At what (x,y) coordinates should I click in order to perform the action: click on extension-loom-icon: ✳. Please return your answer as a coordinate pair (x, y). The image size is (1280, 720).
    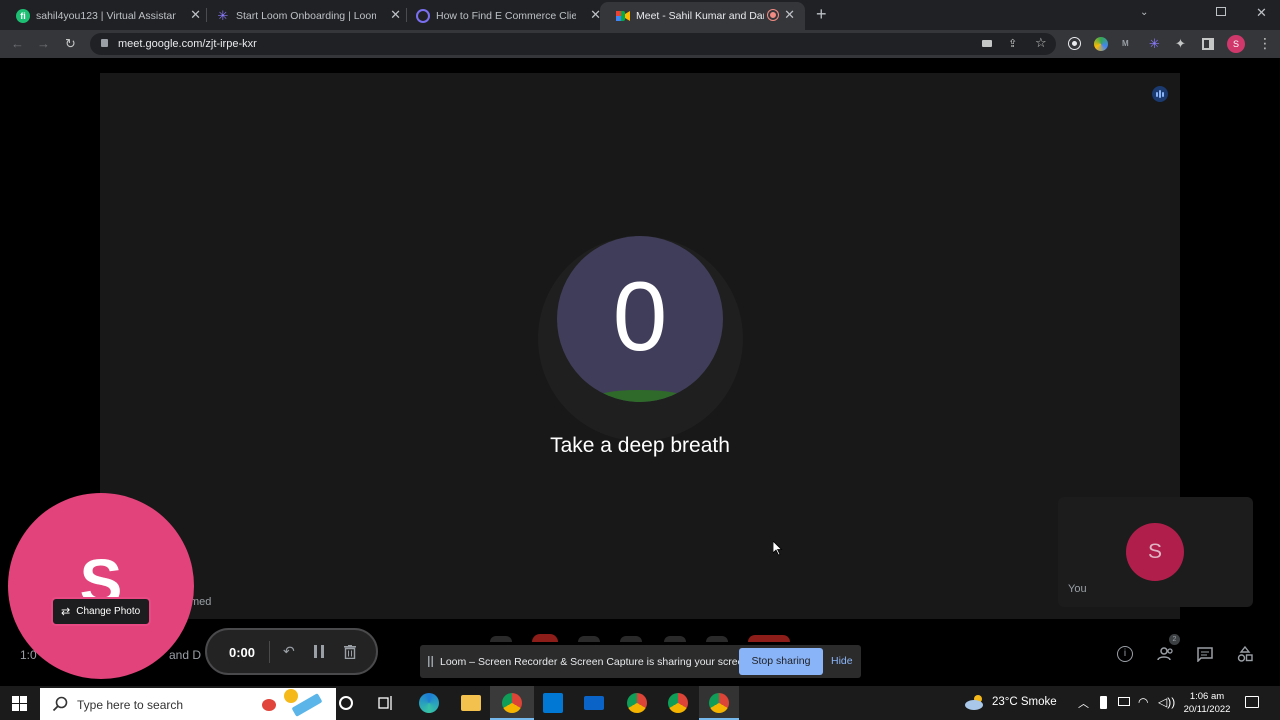
    Looking at the image, I should click on (1154, 44).